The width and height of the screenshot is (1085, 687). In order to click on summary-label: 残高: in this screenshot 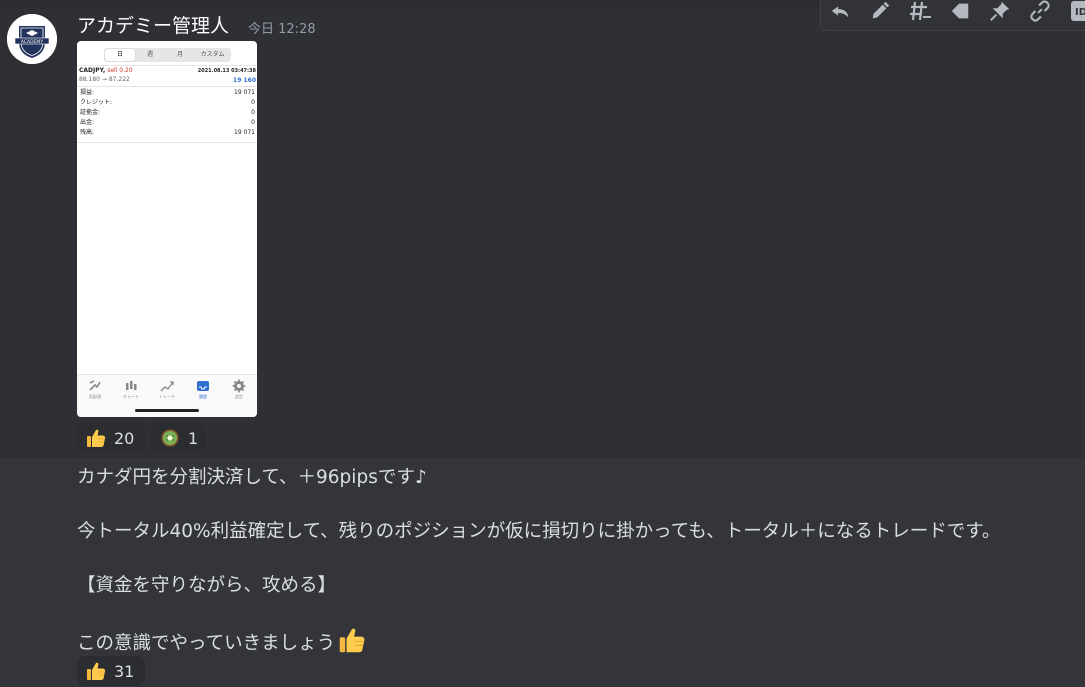, I will do `click(87, 132)`.